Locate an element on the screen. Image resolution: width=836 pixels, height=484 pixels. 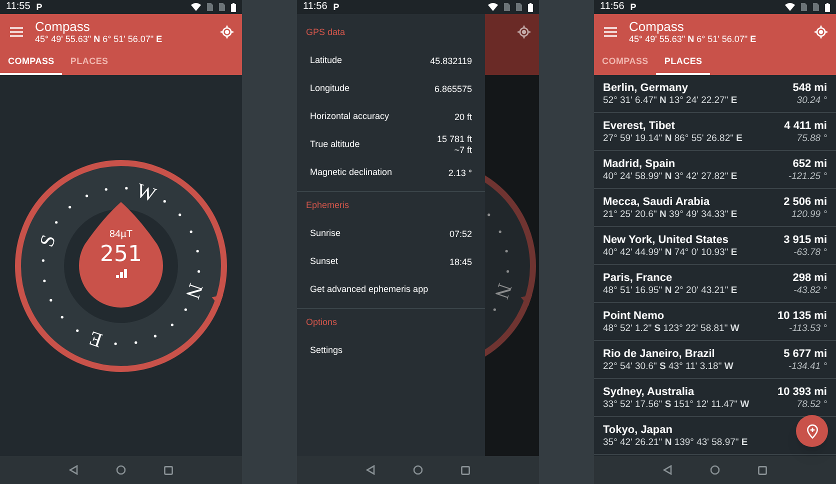
place-name: Point Nemo is located at coordinates (633, 315).